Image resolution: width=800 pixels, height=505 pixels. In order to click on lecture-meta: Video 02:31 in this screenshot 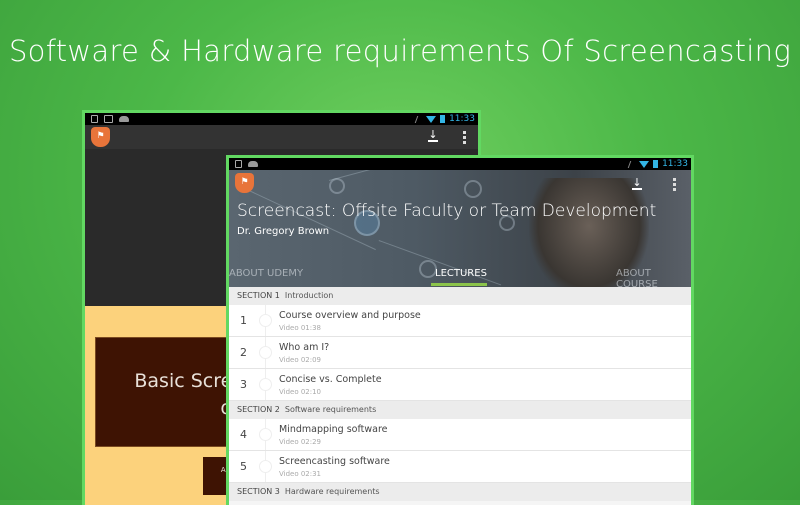, I will do `click(300, 474)`.